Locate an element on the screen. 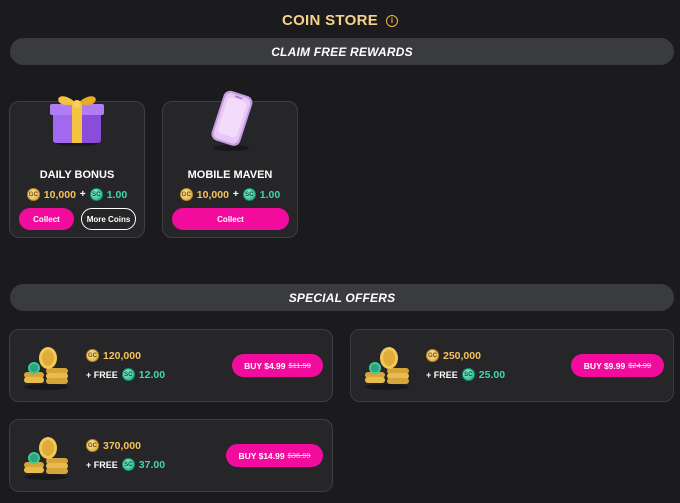  original-price: $11.99 is located at coordinates (299, 365).